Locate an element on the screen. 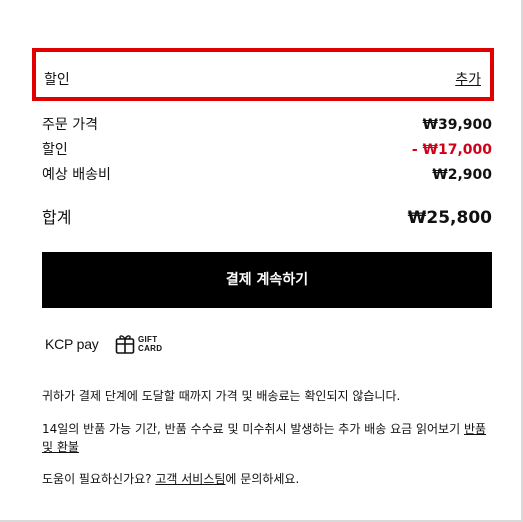 This screenshot has width=523, height=522. discount-section: 할인 추가 is located at coordinates (263, 74).